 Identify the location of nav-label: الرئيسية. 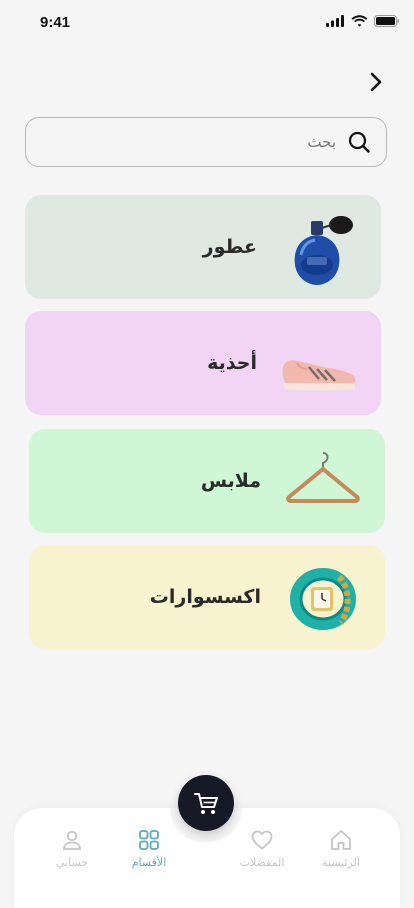
(341, 862).